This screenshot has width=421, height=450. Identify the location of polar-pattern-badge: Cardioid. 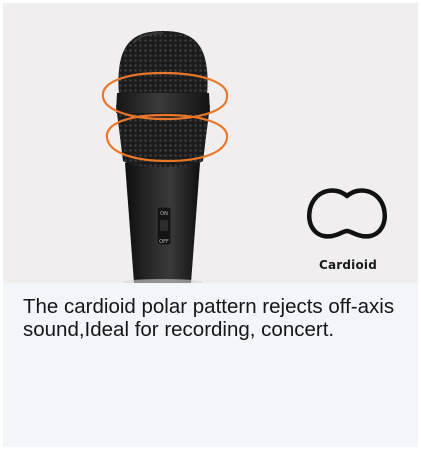
(348, 230).